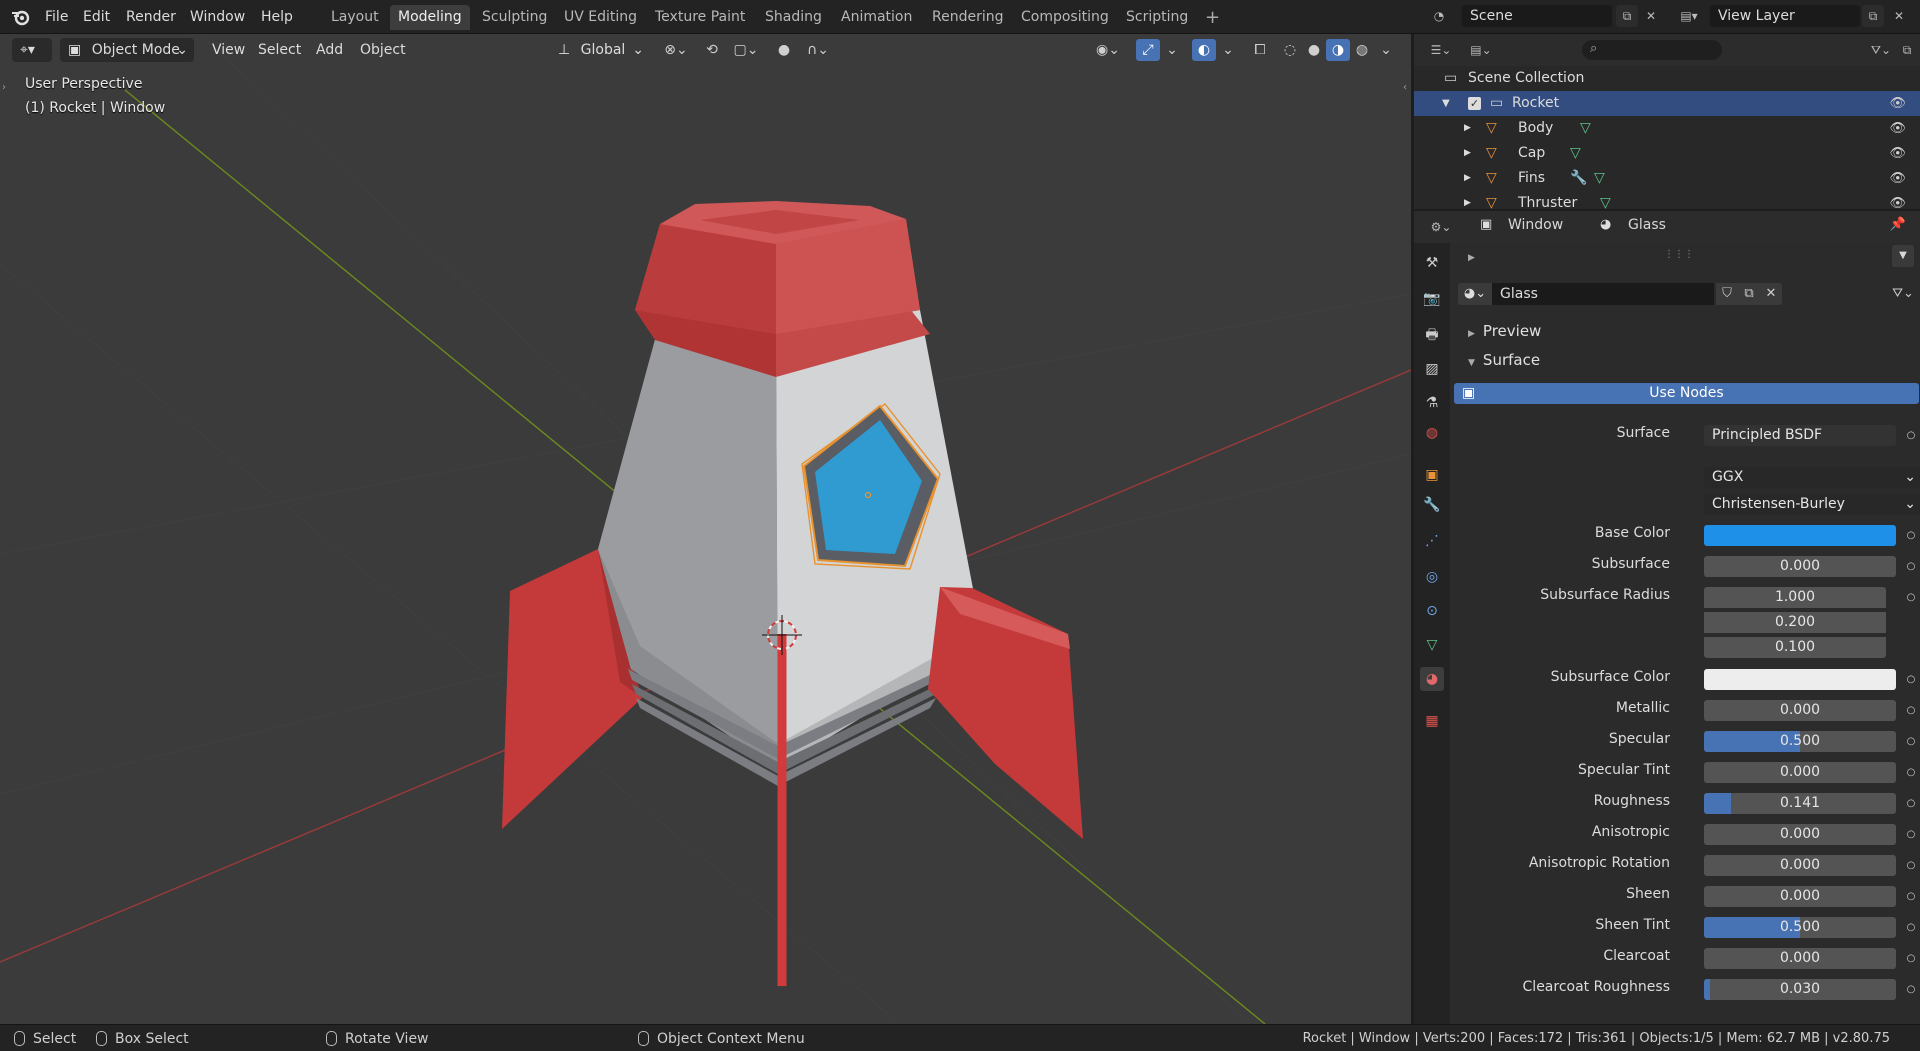 Image resolution: width=1920 pixels, height=1051 pixels. What do you see at coordinates (1800, 535) in the screenshot?
I see `base-color-swatch` at bounding box center [1800, 535].